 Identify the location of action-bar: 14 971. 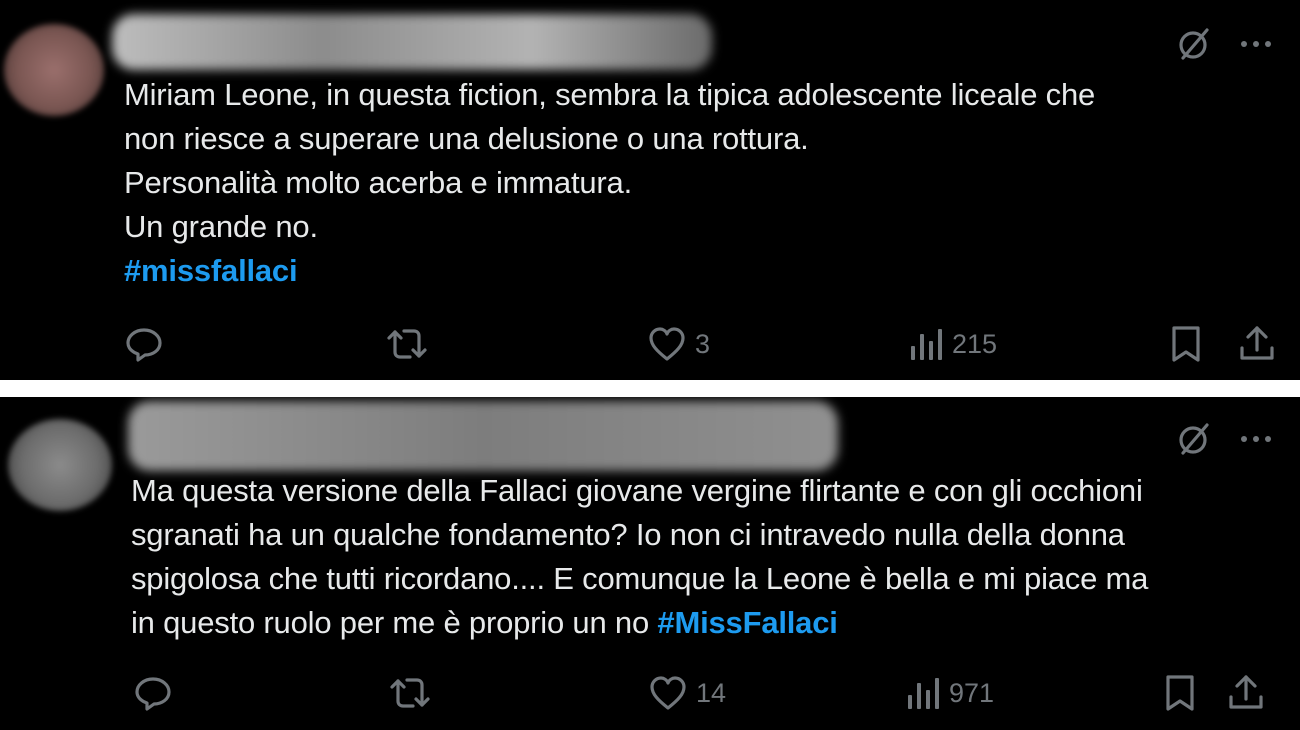
(650, 693).